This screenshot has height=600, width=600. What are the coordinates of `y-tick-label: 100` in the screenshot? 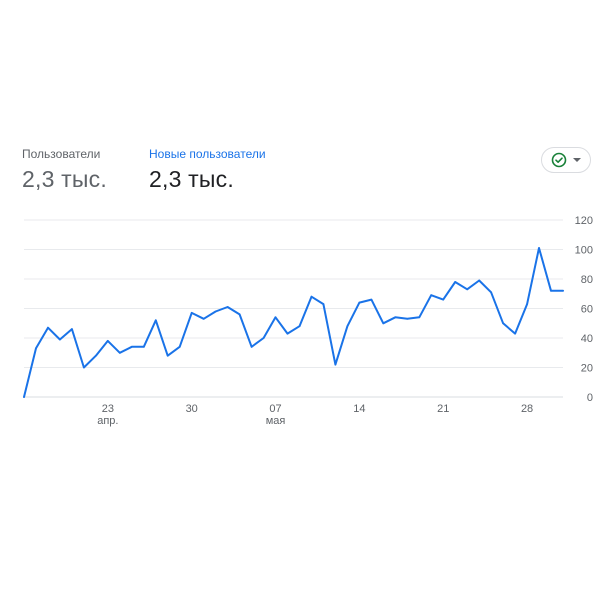 It's located at (584, 251).